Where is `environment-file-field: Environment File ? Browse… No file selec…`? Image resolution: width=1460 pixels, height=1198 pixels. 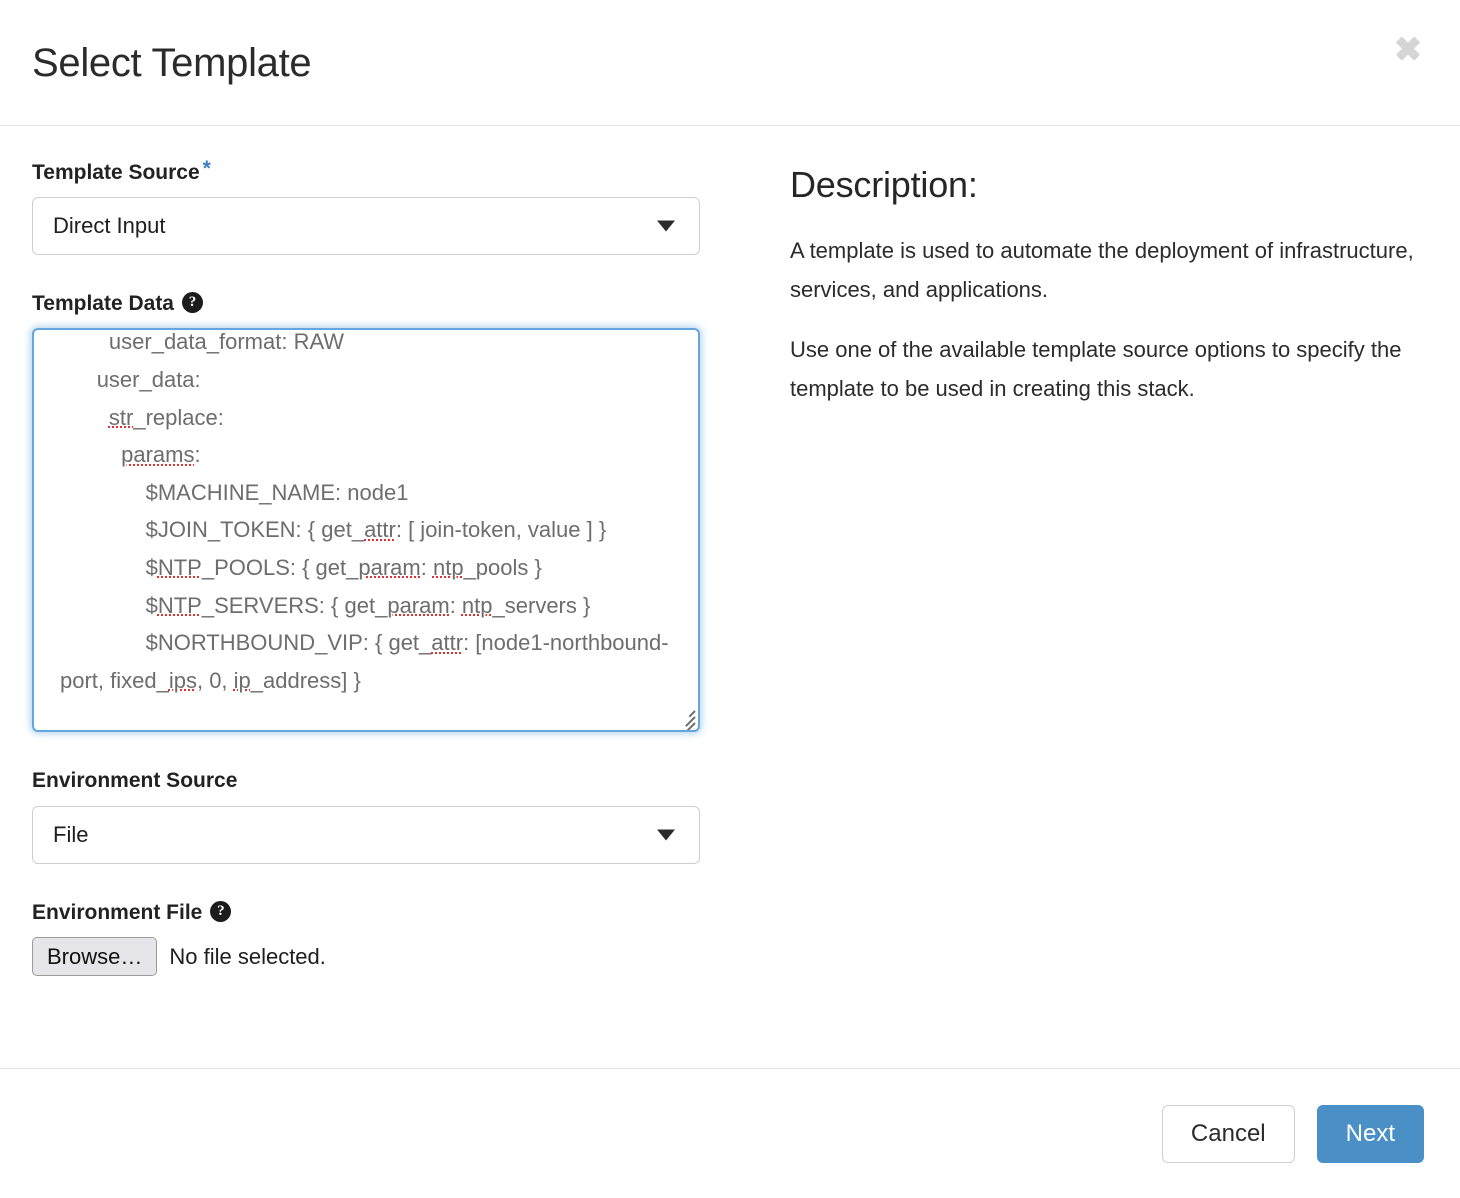 environment-file-field: Environment File ? Browse… No file selec… is located at coordinates (382, 938).